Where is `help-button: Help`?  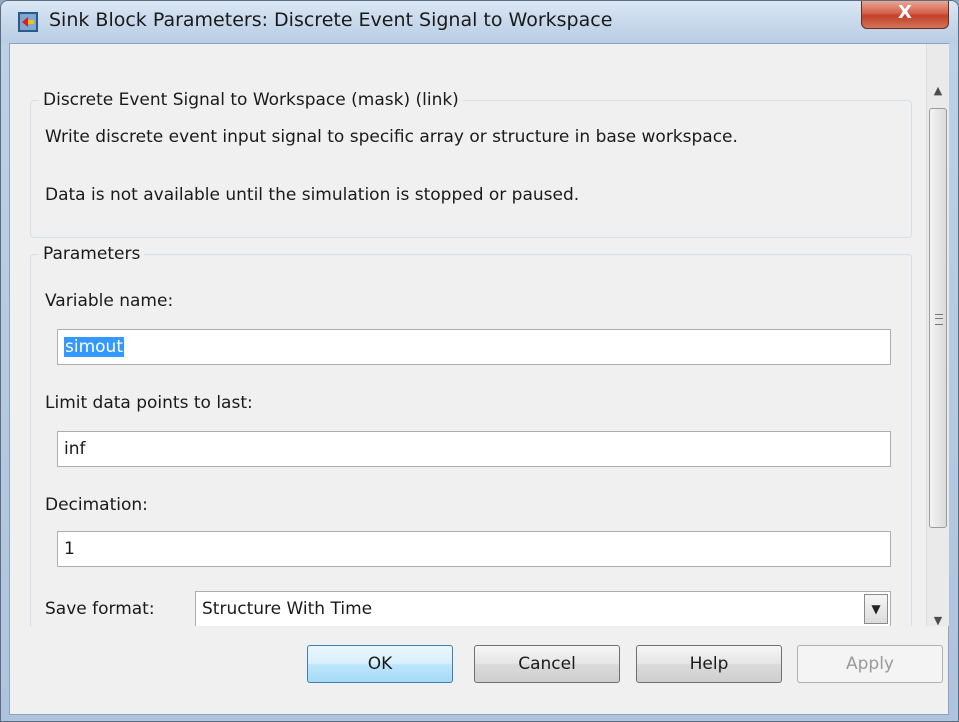
help-button: Help is located at coordinates (709, 664).